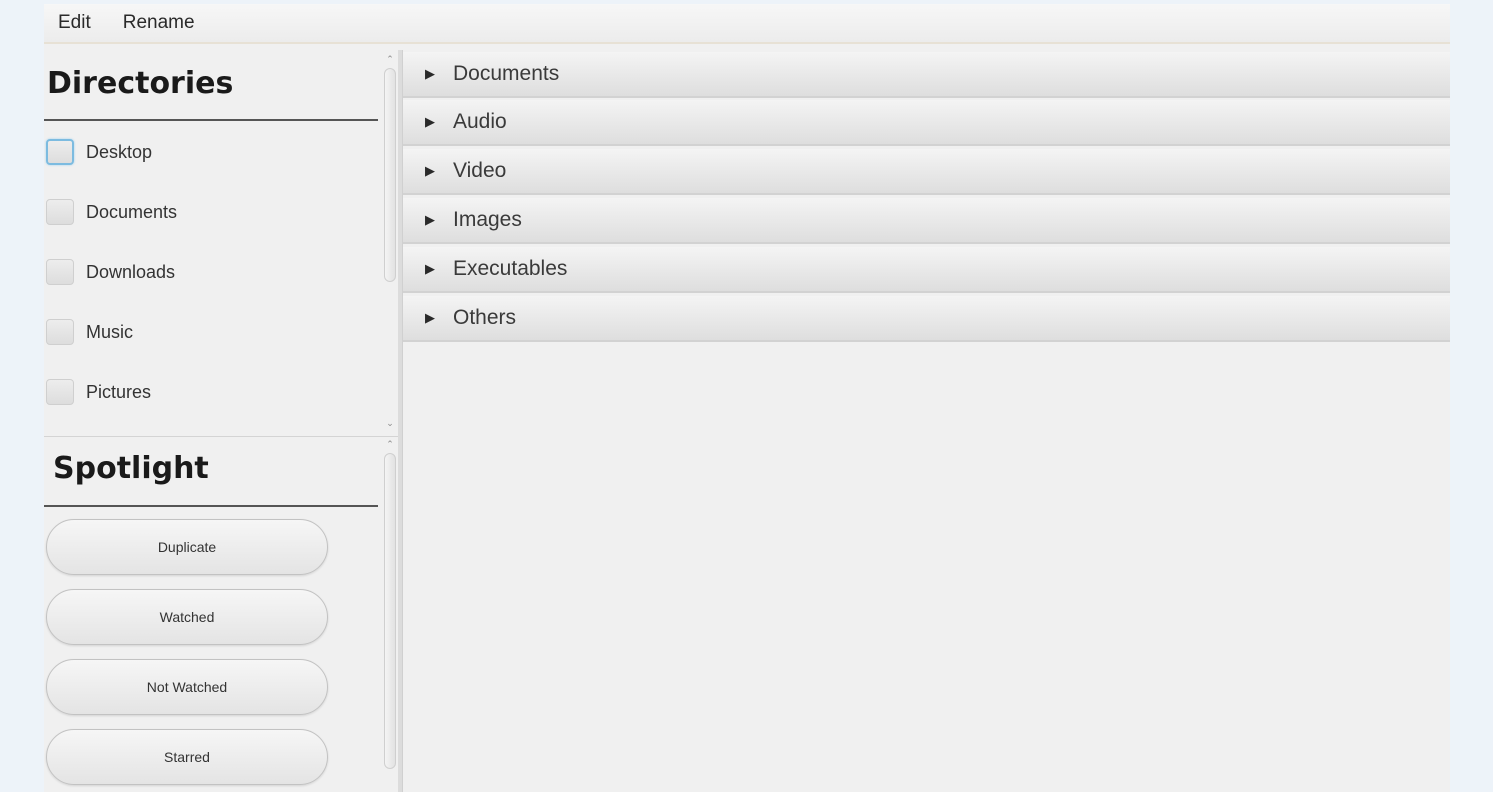  I want to click on directories-divider, so click(211, 120).